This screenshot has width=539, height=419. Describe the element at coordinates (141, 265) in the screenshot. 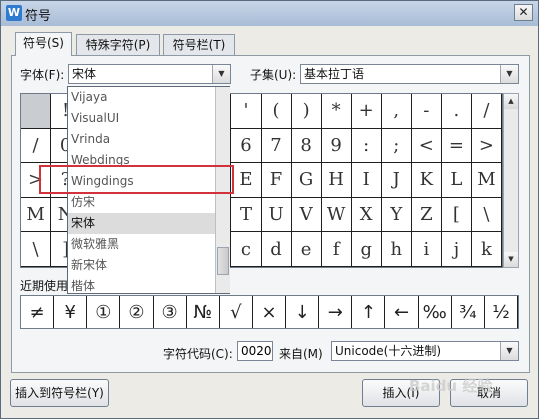

I see `font-option: 新宋体` at that location.